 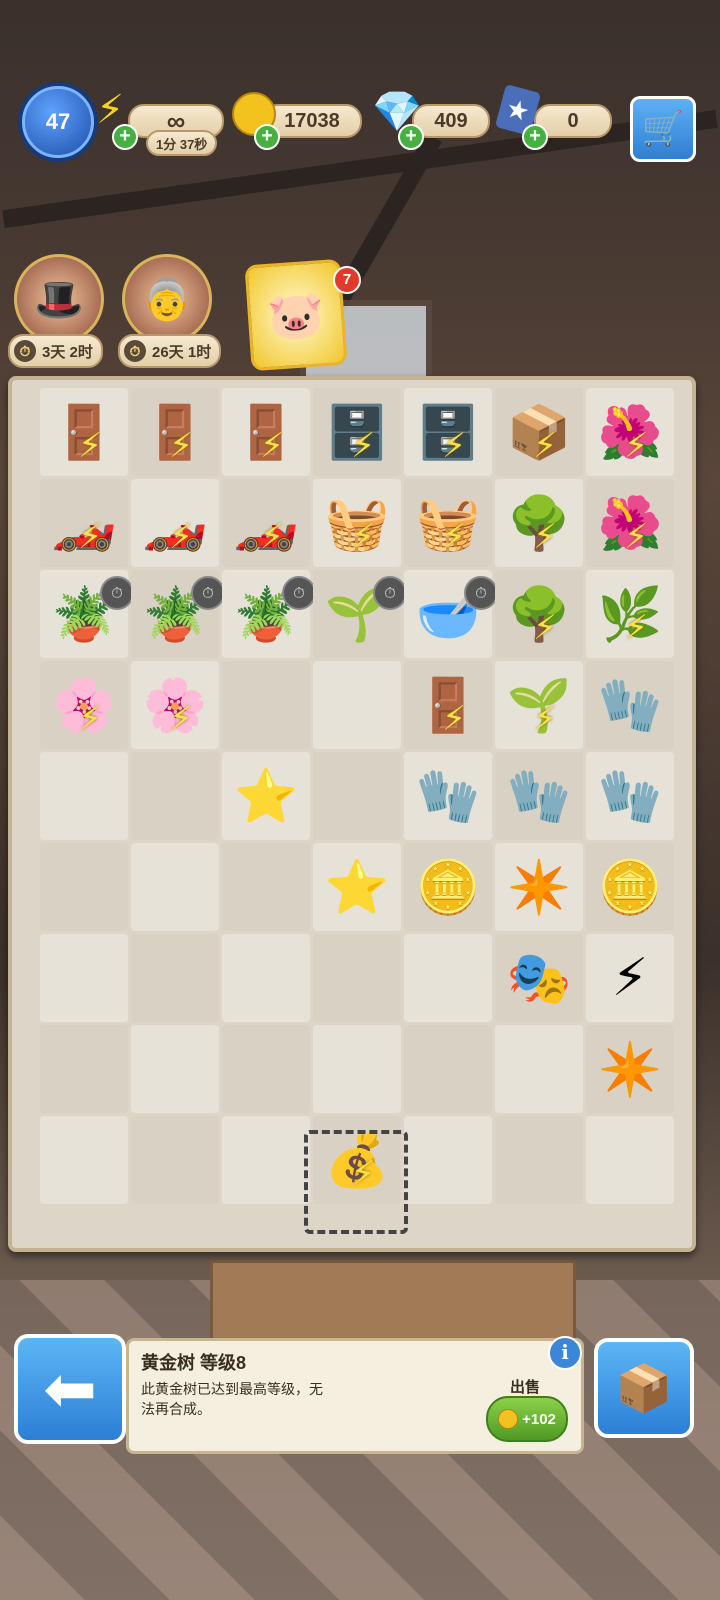 What do you see at coordinates (167, 299) in the screenshot?
I see `grandma-character: 👵` at bounding box center [167, 299].